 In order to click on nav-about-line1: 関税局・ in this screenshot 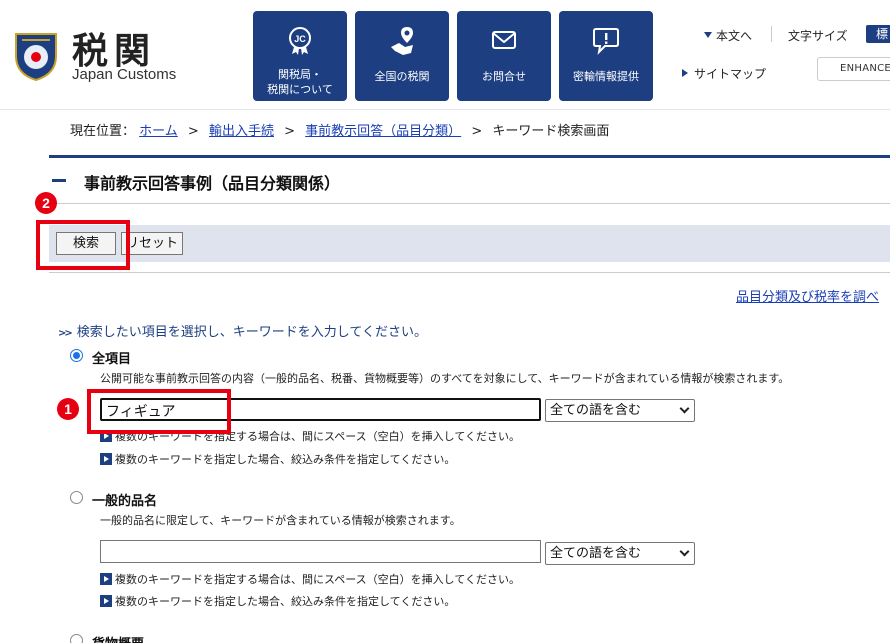, I will do `click(300, 74)`.